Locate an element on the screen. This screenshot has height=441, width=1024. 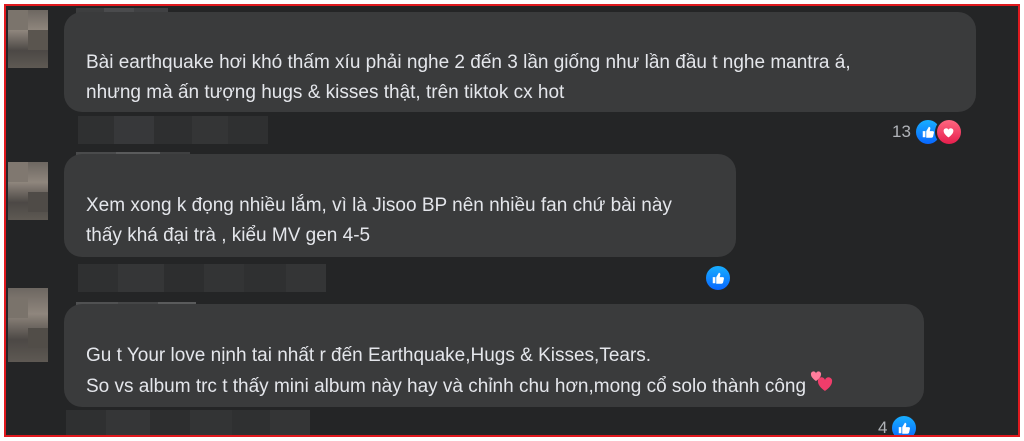
reaction-summary: 4 is located at coordinates (898, 425).